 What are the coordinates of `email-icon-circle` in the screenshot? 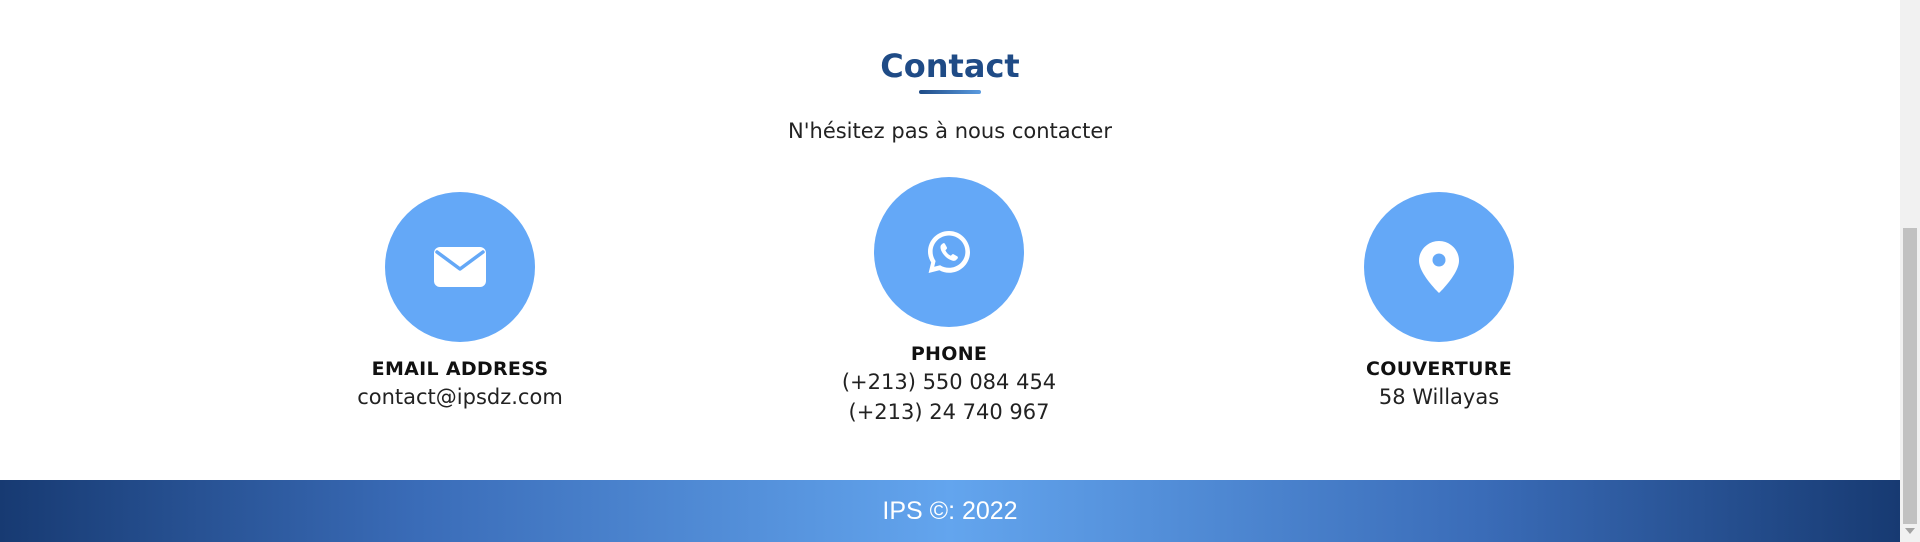 It's located at (460, 267).